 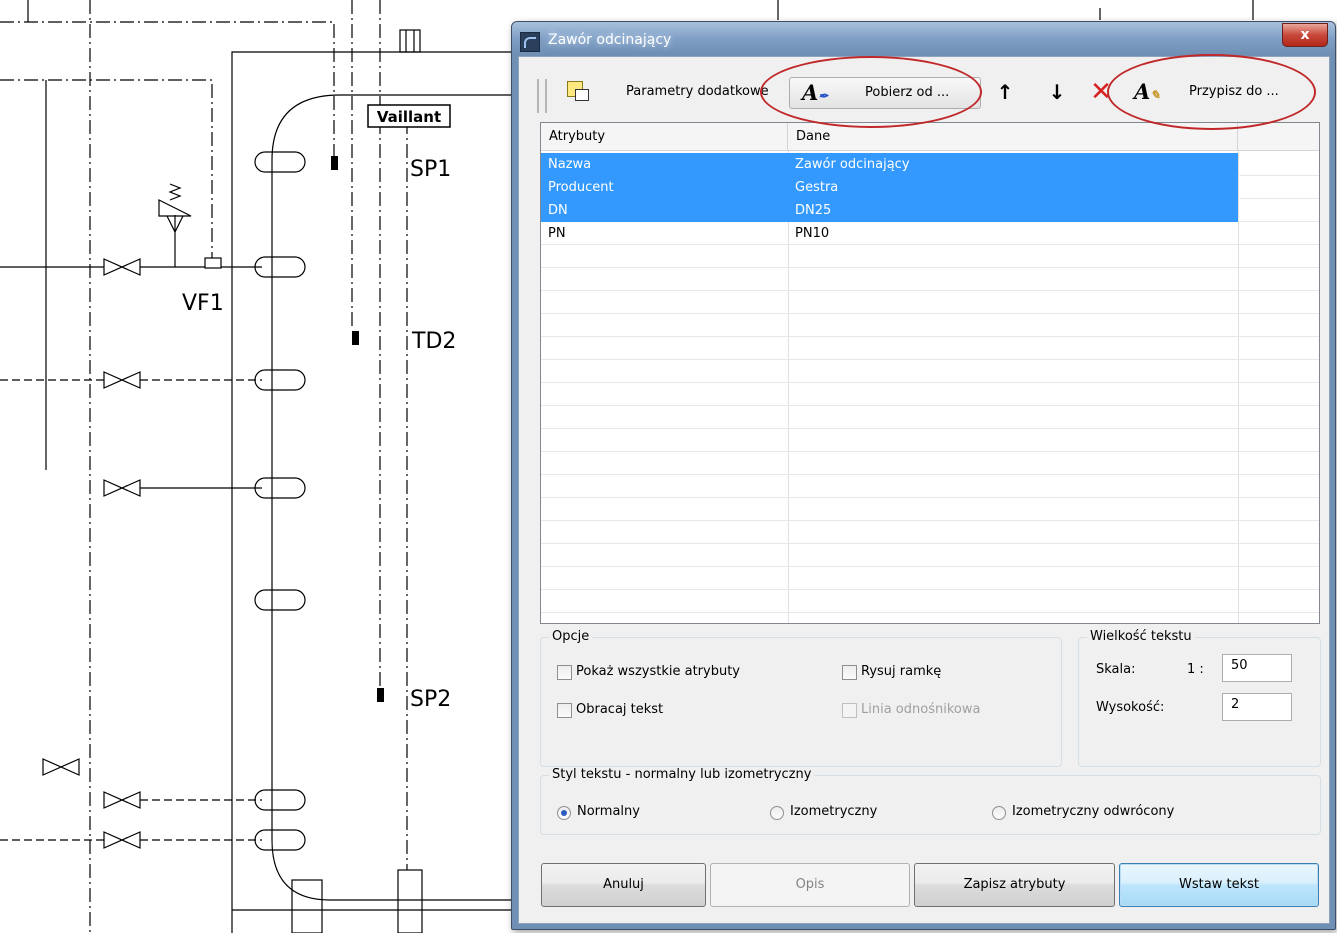 What do you see at coordinates (1257, 668) in the screenshot?
I see `scale-input: 50` at bounding box center [1257, 668].